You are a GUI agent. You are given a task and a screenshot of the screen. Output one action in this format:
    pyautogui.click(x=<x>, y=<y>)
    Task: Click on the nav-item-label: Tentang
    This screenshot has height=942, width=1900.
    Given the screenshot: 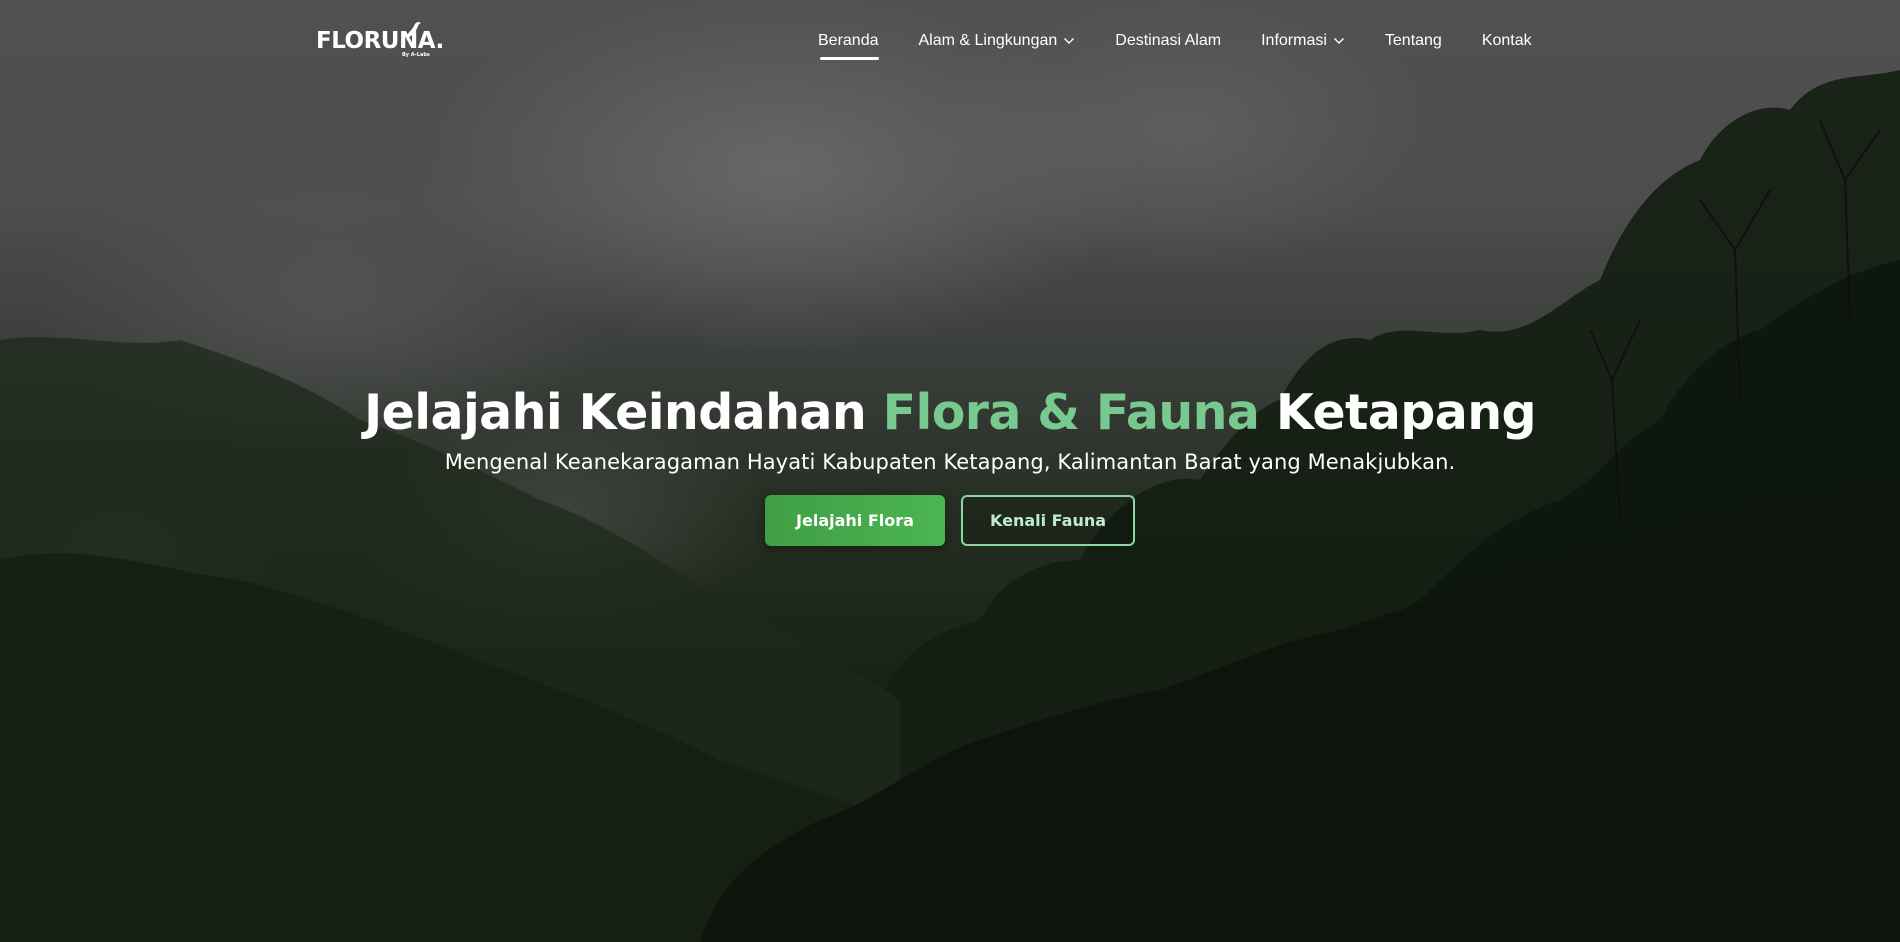 What is the action you would take?
    pyautogui.click(x=1413, y=40)
    